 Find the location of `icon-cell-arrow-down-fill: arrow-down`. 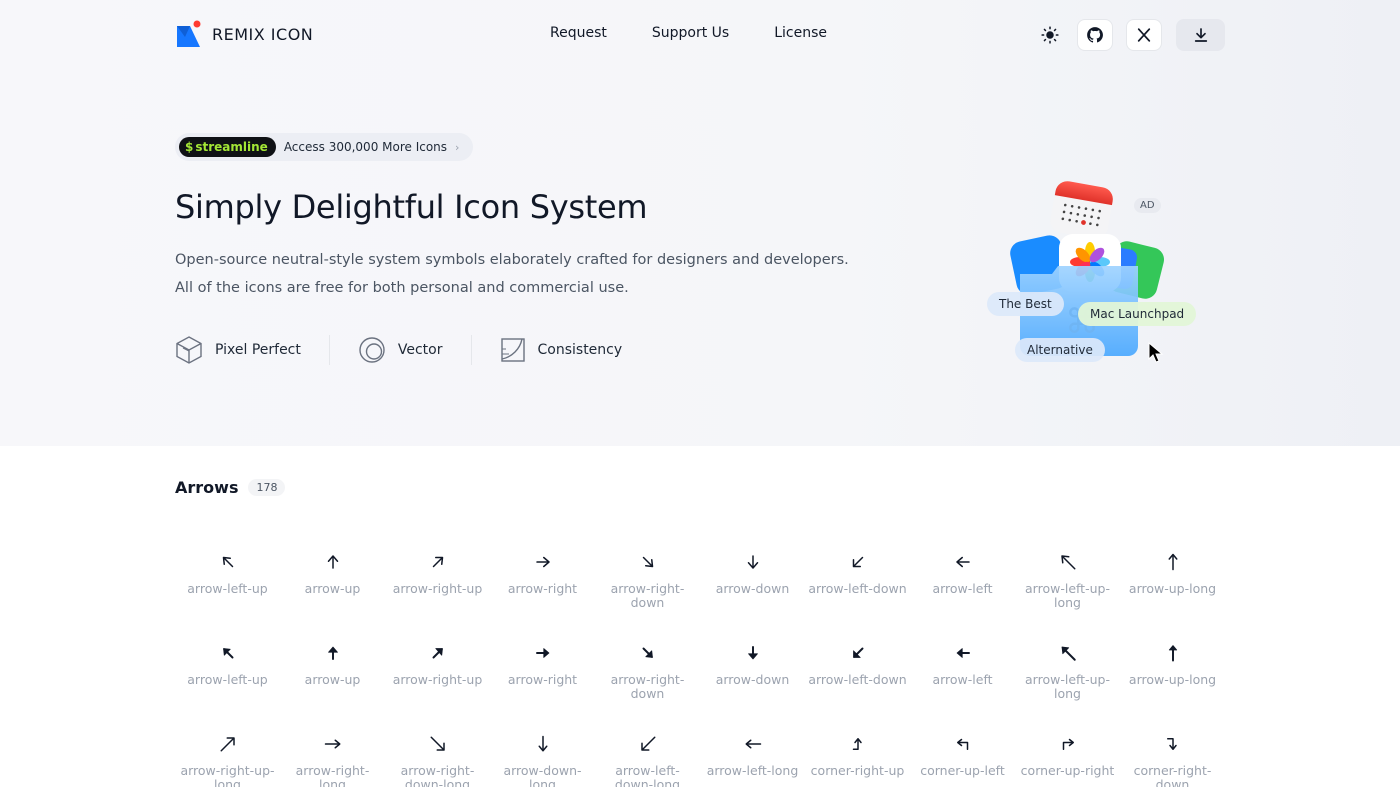

icon-cell-arrow-down-fill: arrow-down is located at coordinates (752, 665).